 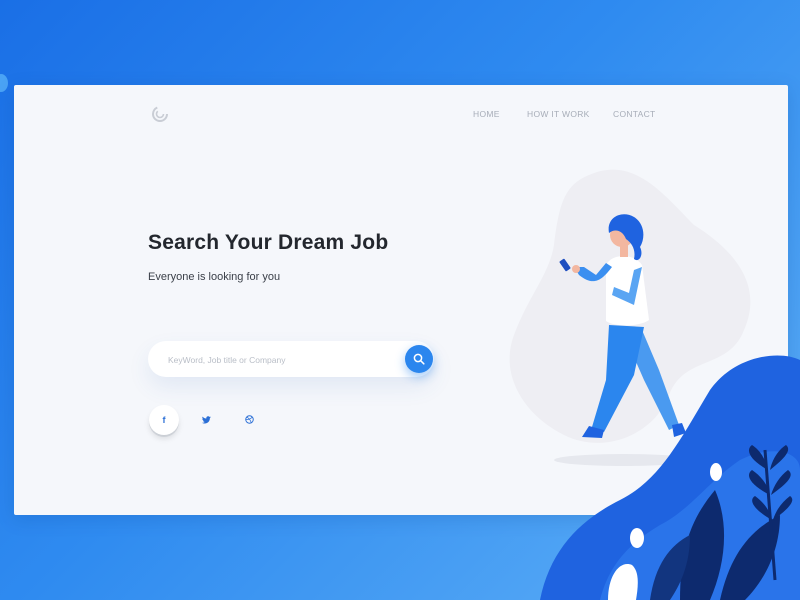 I want to click on search-input, so click(x=283, y=360).